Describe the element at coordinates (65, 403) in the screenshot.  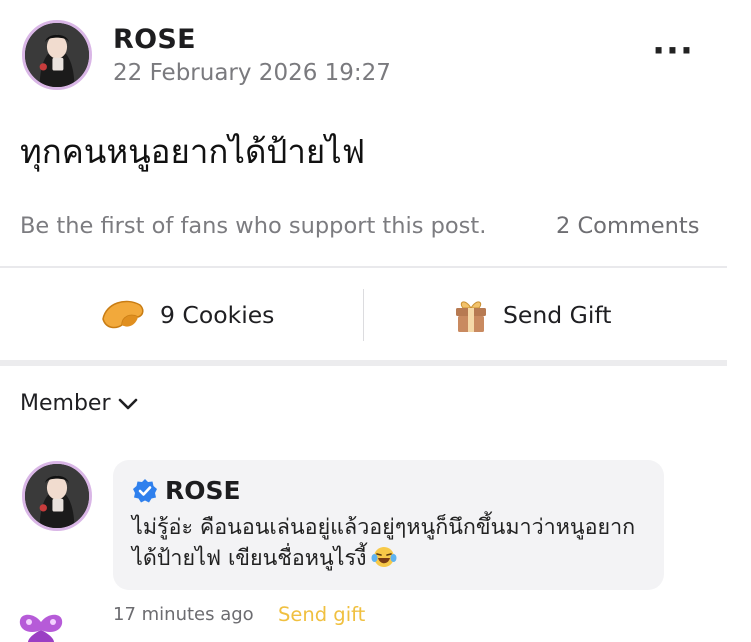
I see `filter-label: Member` at that location.